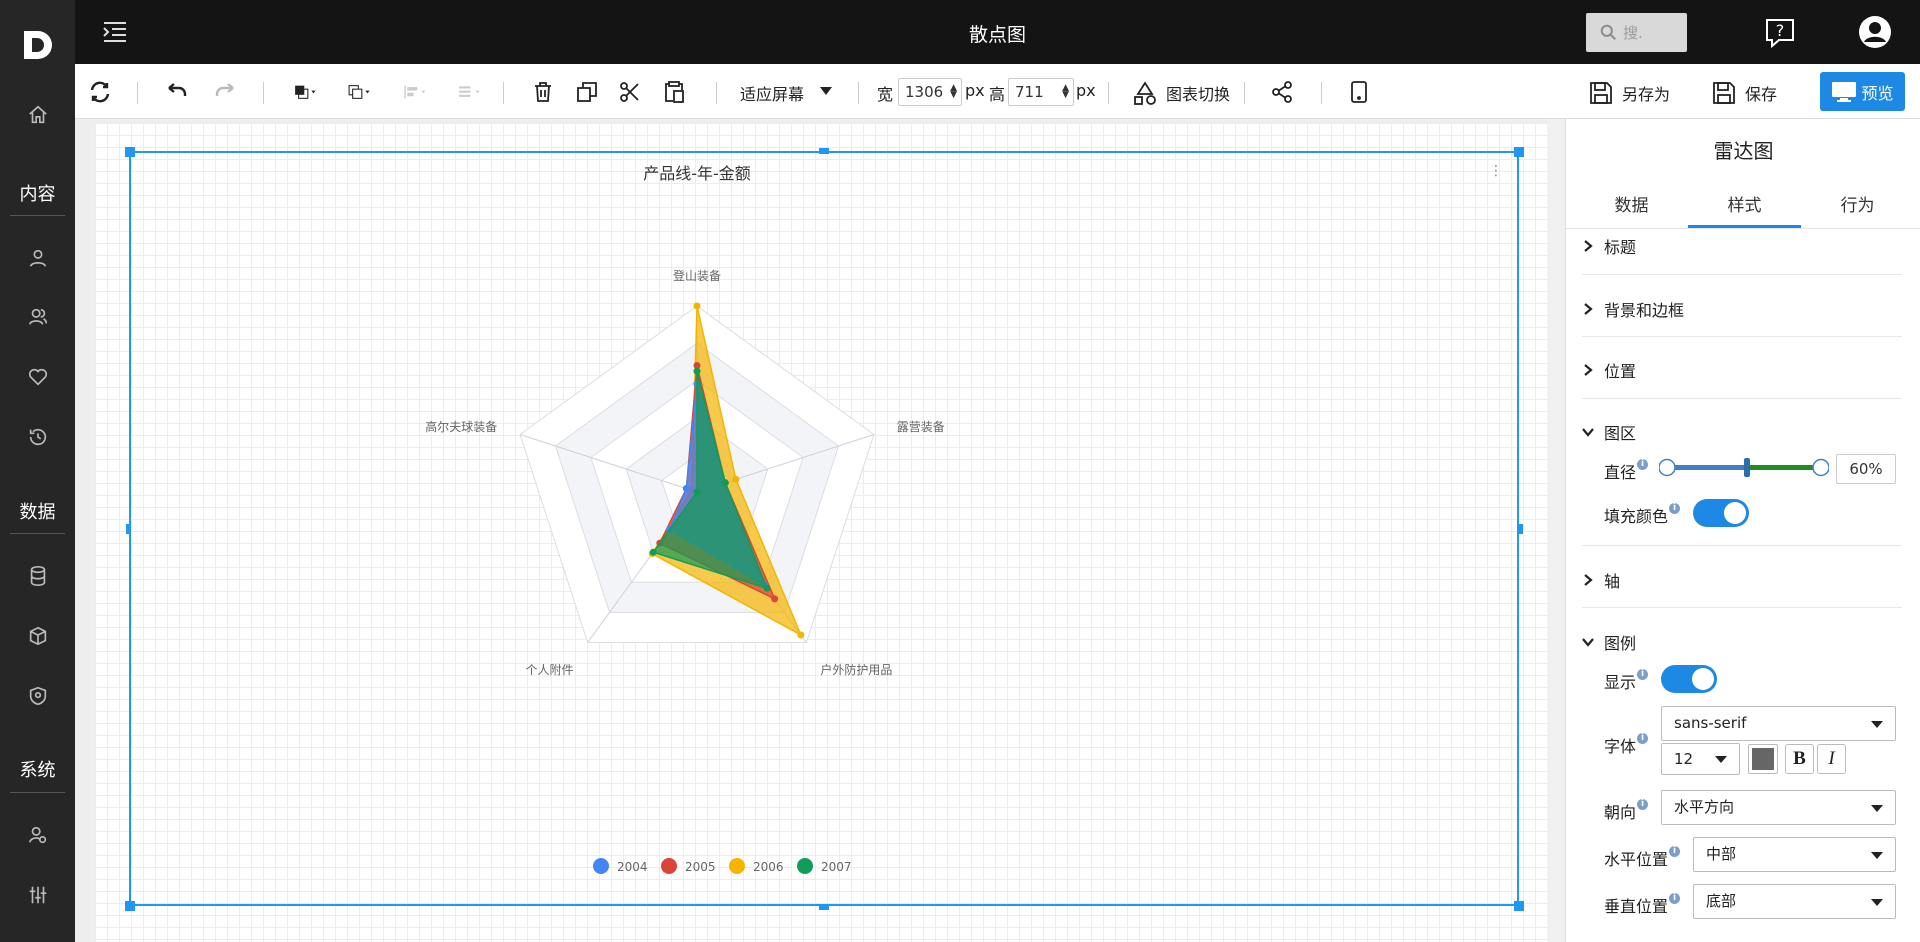  I want to click on redo-icon, so click(225, 92).